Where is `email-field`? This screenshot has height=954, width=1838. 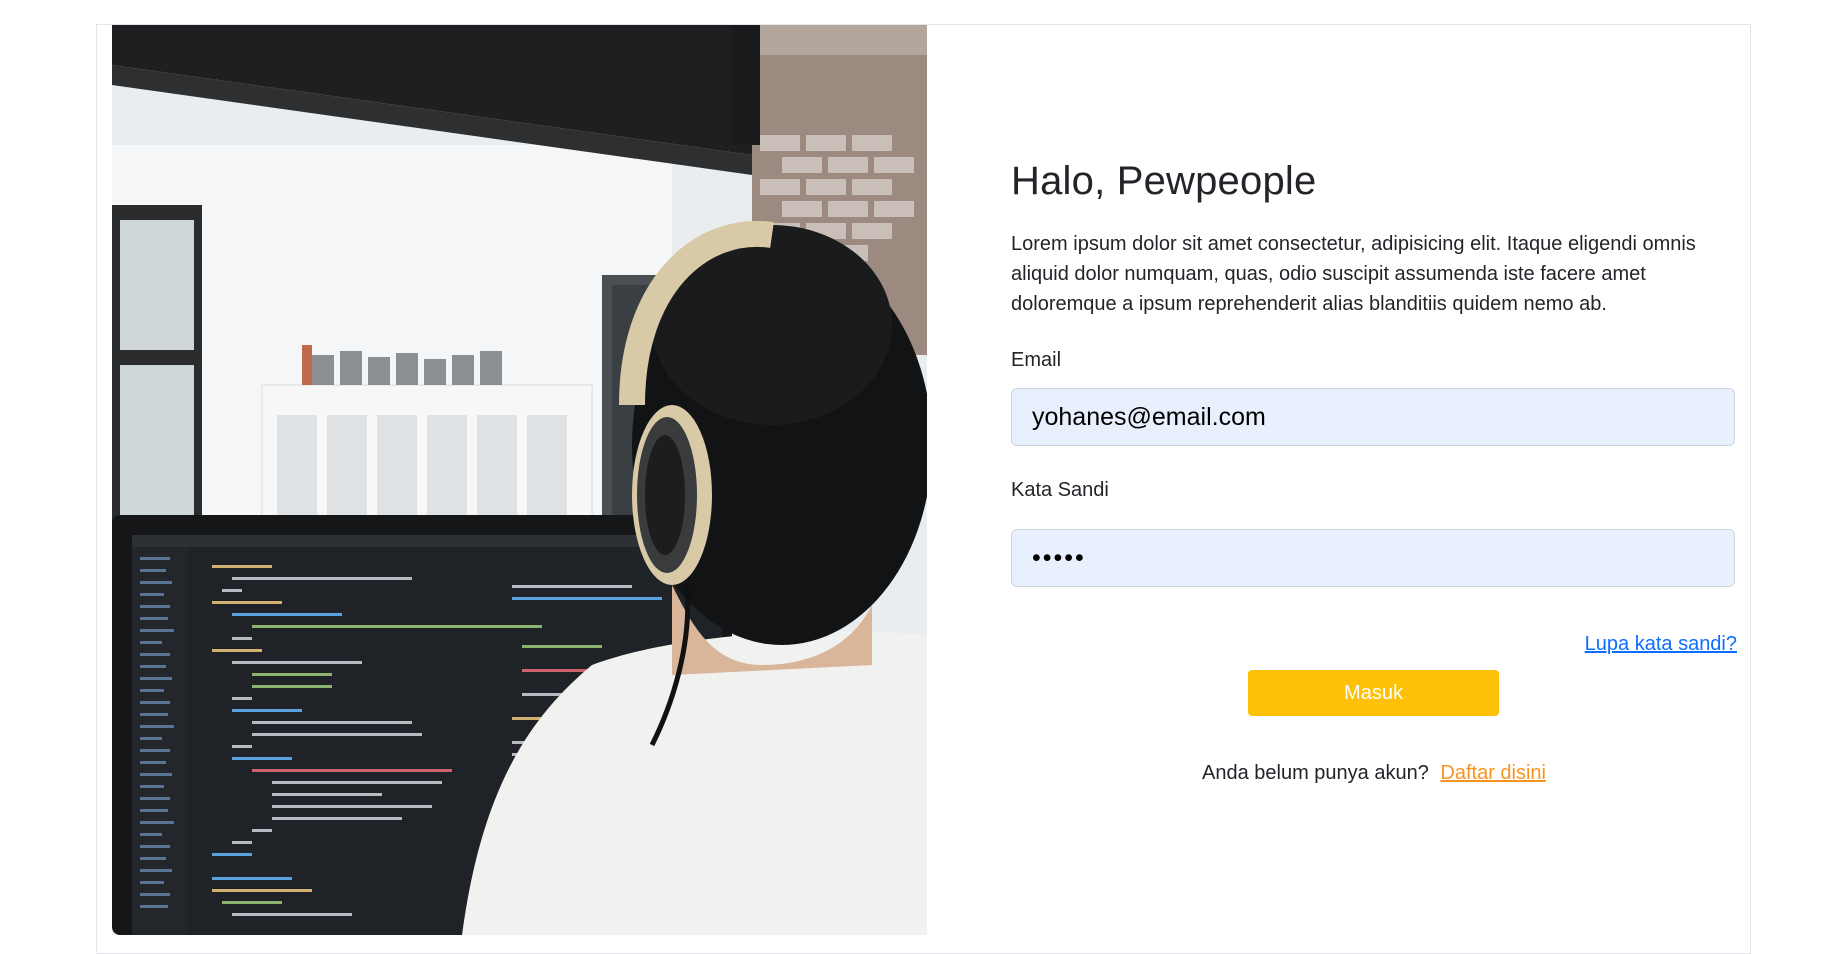 email-field is located at coordinates (1373, 417).